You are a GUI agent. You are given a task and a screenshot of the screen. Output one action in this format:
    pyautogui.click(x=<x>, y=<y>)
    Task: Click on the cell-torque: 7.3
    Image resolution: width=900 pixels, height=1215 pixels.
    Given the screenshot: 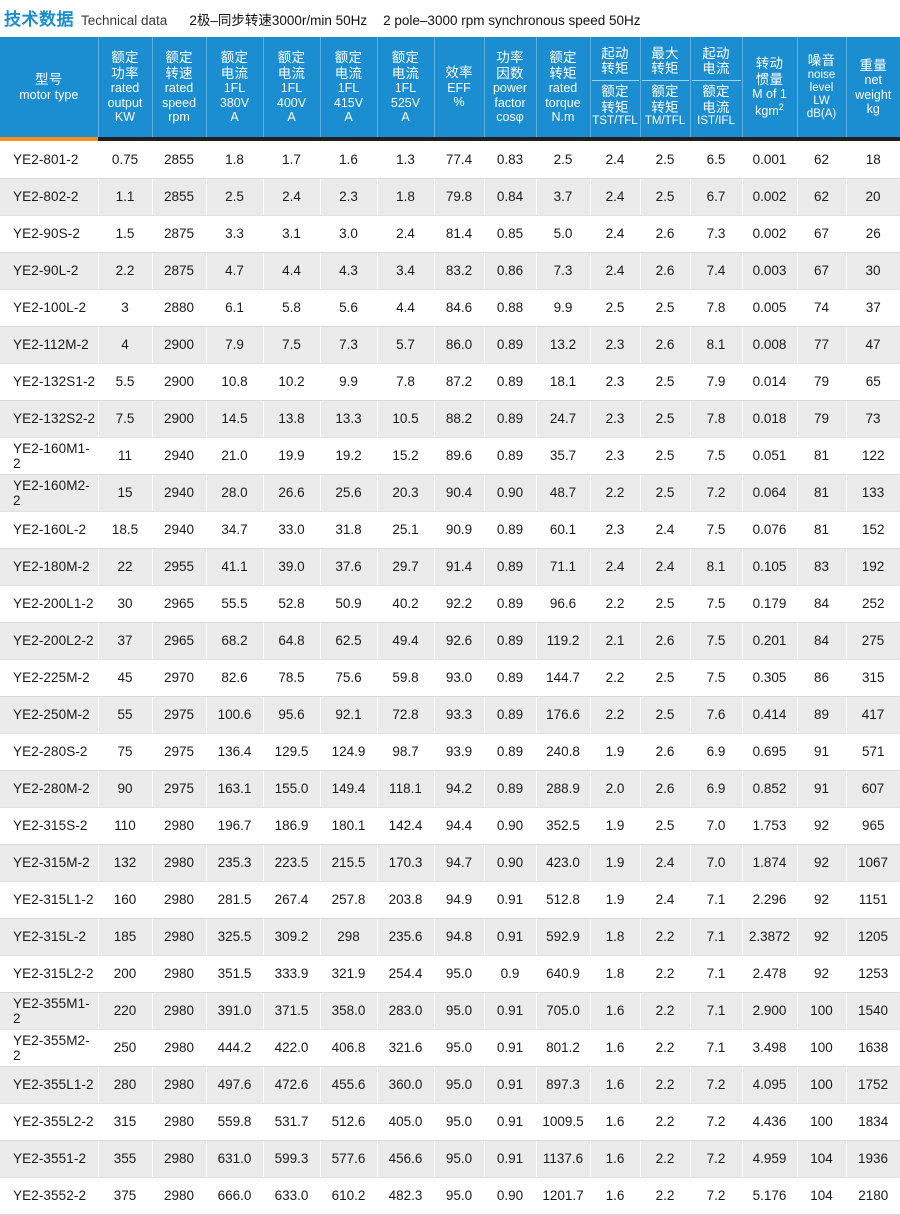 What is the action you would take?
    pyautogui.click(x=563, y=271)
    